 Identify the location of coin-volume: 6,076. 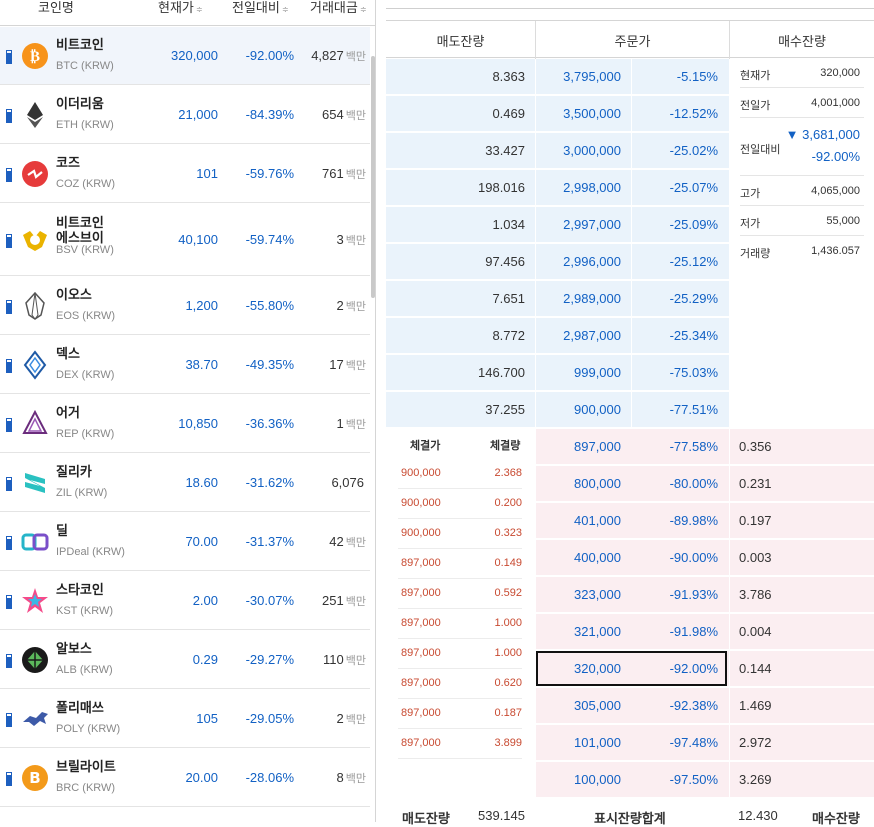
(348, 482).